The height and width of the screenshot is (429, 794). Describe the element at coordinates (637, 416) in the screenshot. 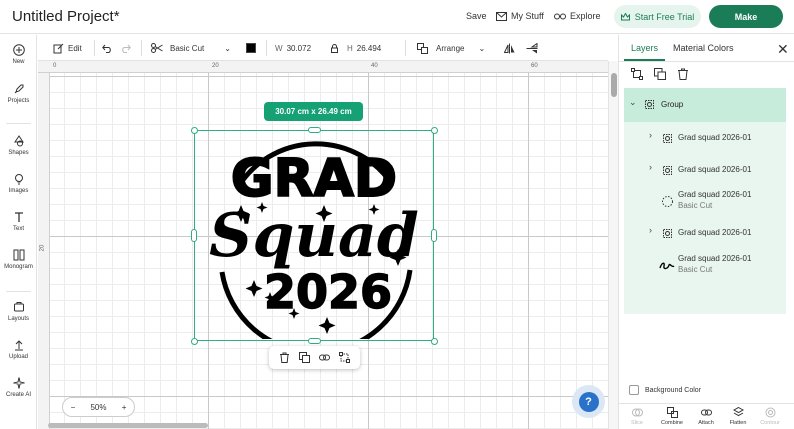

I see `slice-button: Slice` at that location.